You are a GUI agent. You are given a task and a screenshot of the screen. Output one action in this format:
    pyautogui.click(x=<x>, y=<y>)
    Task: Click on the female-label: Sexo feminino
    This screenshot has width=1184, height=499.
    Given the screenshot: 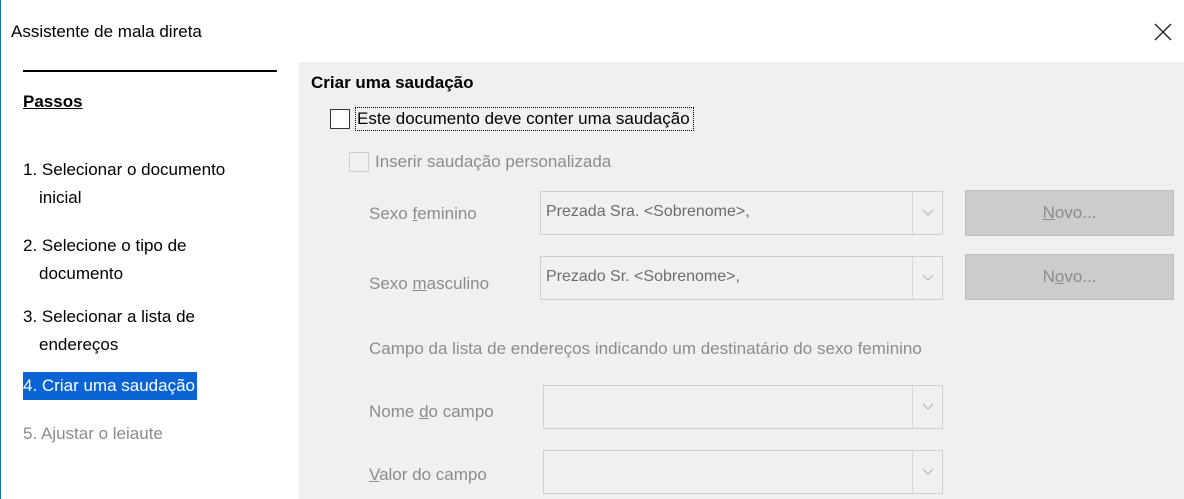 What is the action you would take?
    pyautogui.click(x=423, y=214)
    